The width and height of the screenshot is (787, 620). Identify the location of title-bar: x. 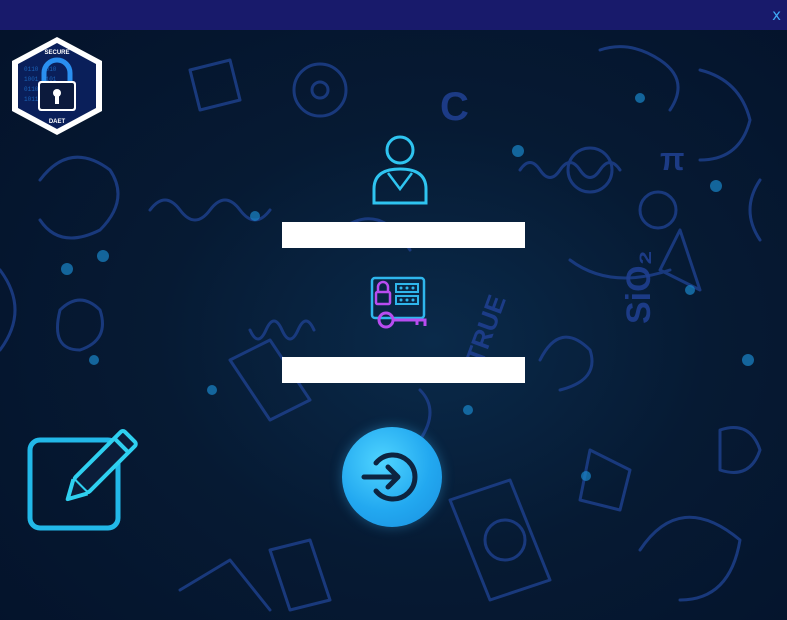
(393, 15).